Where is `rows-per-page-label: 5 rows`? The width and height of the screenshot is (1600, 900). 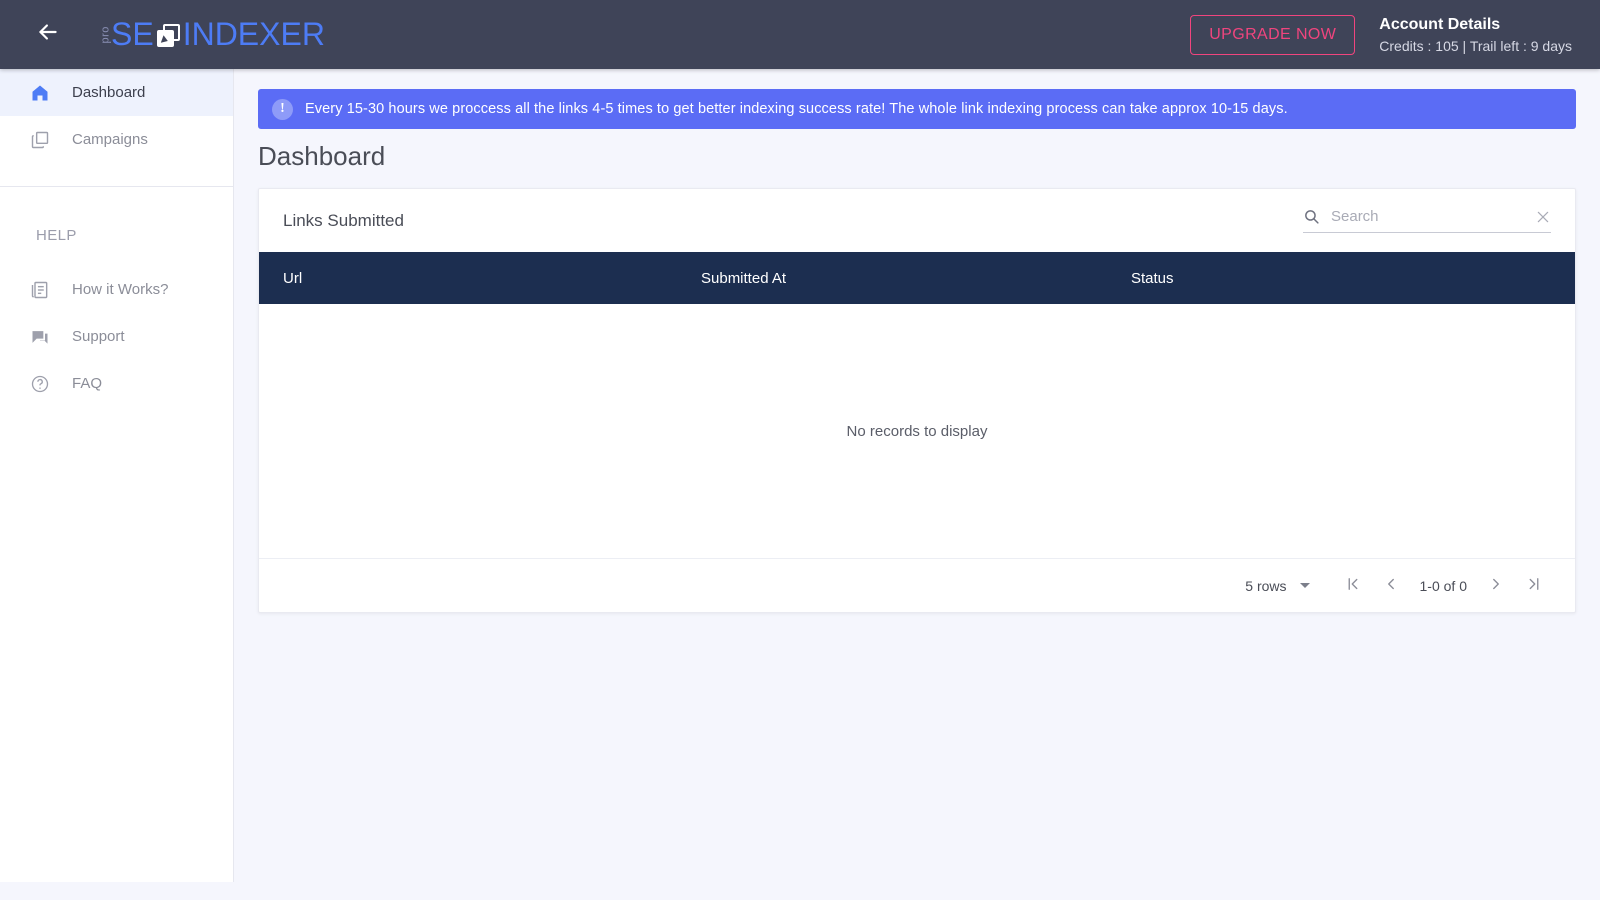
rows-per-page-label: 5 rows is located at coordinates (1266, 585).